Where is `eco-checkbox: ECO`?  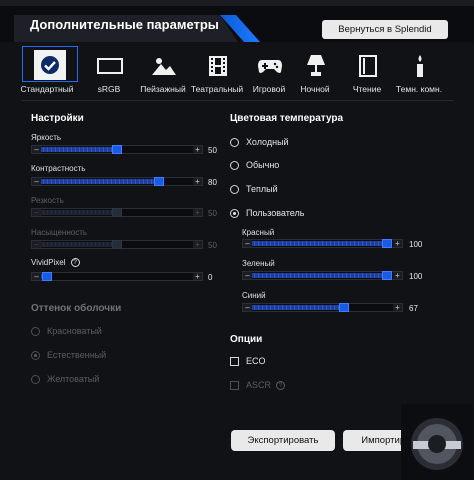 eco-checkbox: ECO is located at coordinates (248, 361).